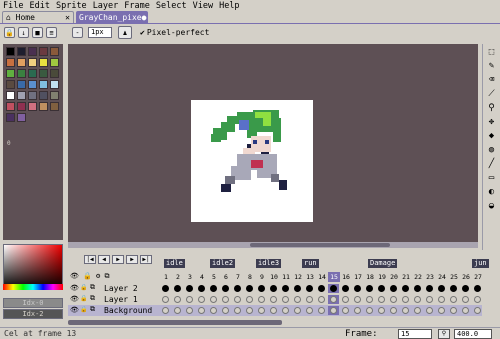 The width and height of the screenshot is (500, 339). Describe the element at coordinates (13, 6) in the screenshot. I see `menu-file: File` at that location.